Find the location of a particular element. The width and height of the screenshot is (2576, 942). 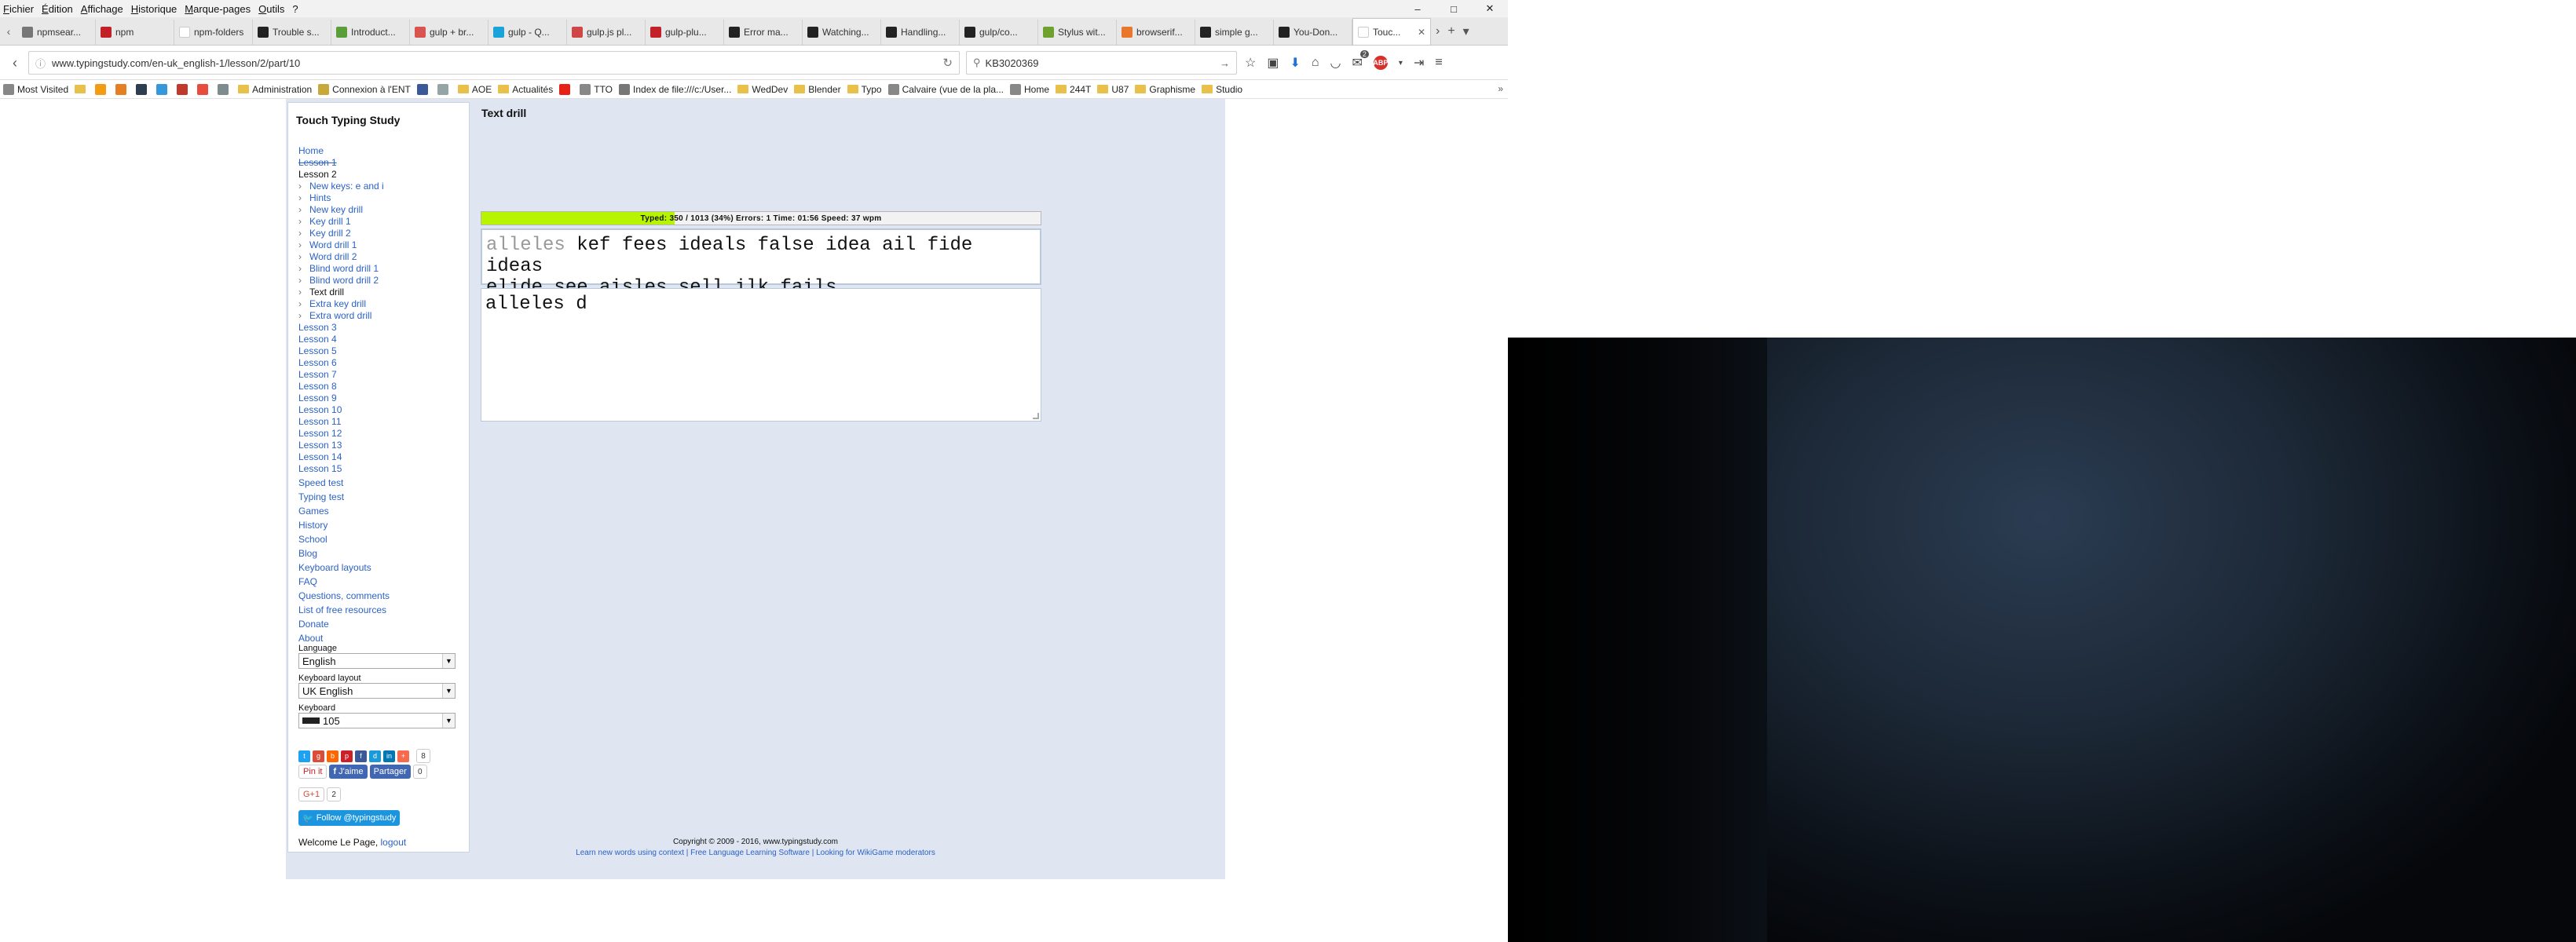

sidebar-sublink: New key drill is located at coordinates (331, 209).